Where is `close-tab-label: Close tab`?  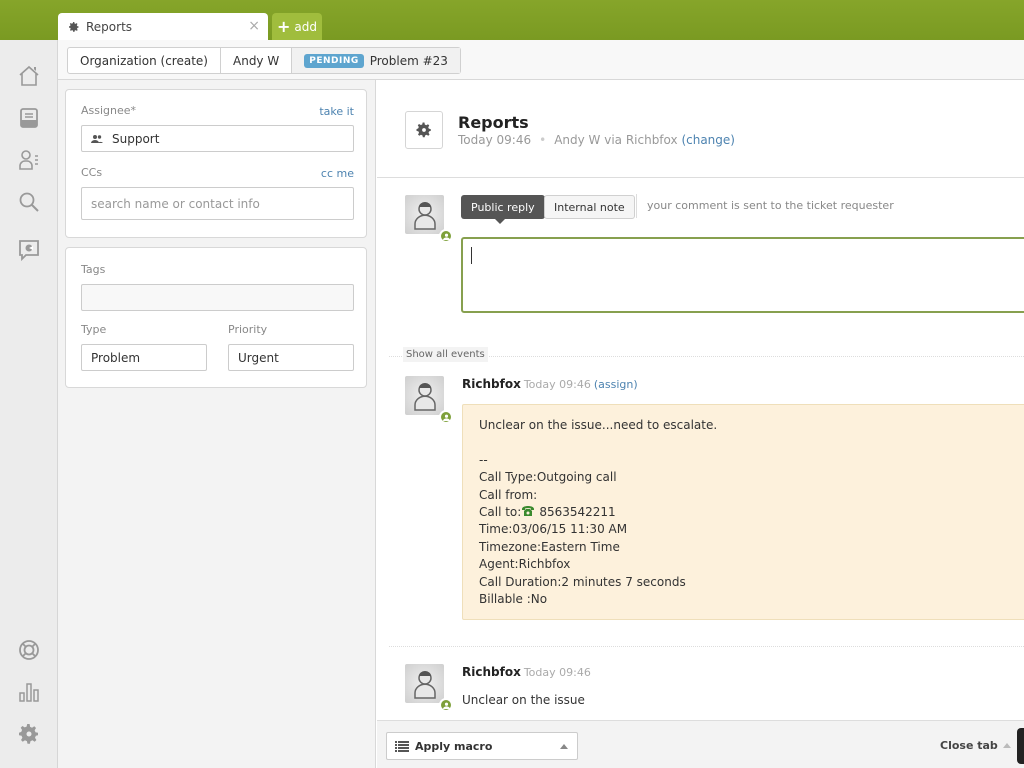 close-tab-label: Close tab is located at coordinates (969, 745).